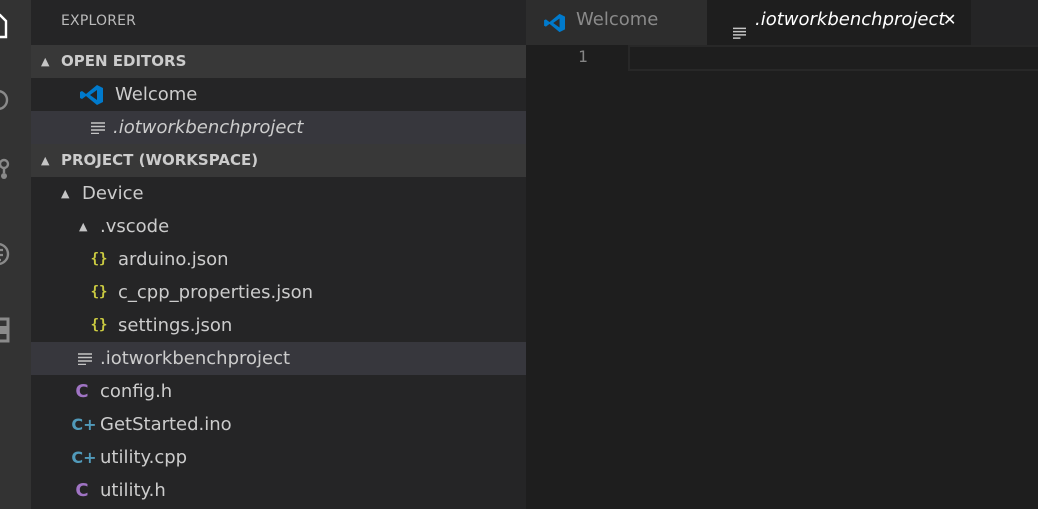 This screenshot has width=1038, height=509. Describe the element at coordinates (6, 170) in the screenshot. I see `source-control-icon` at that location.